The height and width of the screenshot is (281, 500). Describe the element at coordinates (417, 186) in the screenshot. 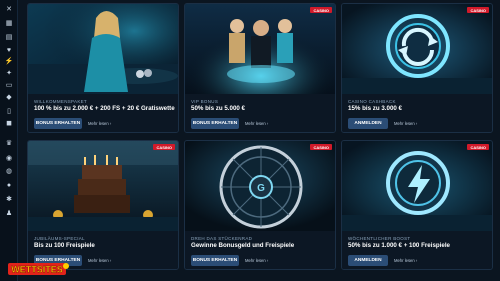

I see `promo-image-boost` at that location.